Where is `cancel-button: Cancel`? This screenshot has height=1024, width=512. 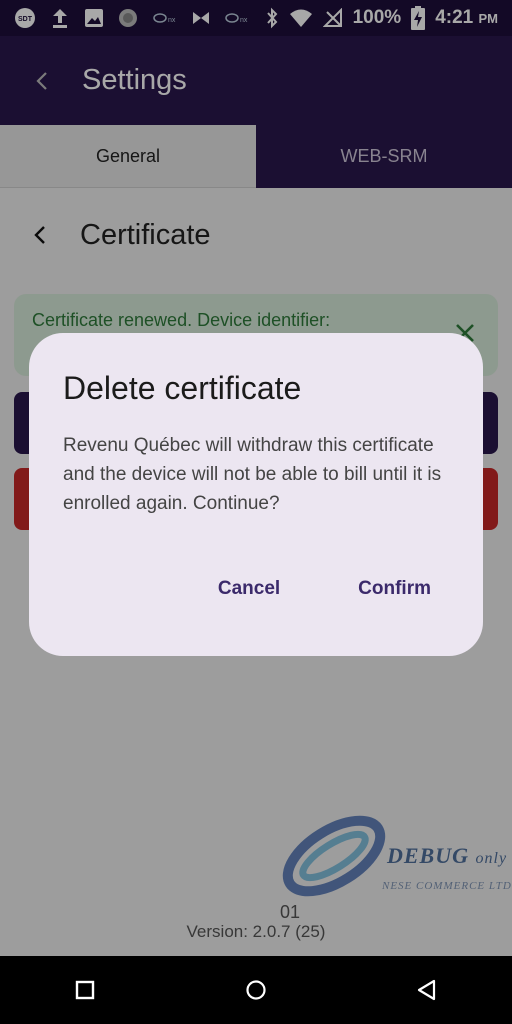 cancel-button: Cancel is located at coordinates (249, 589).